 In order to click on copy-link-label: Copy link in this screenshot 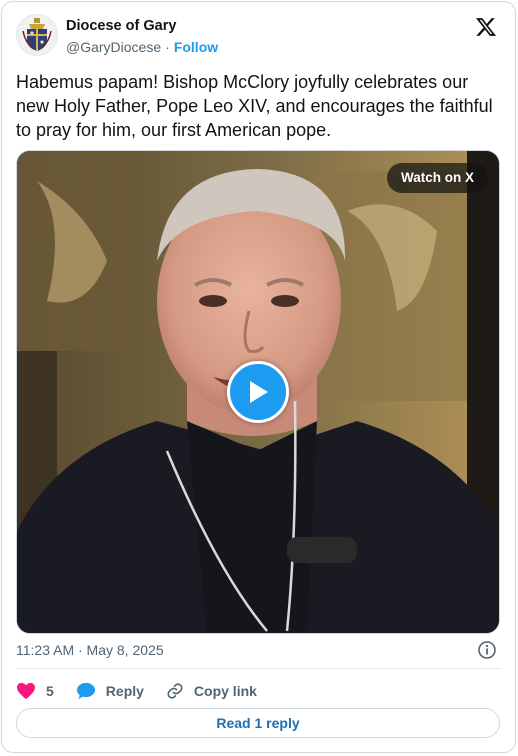, I will do `click(225, 691)`.